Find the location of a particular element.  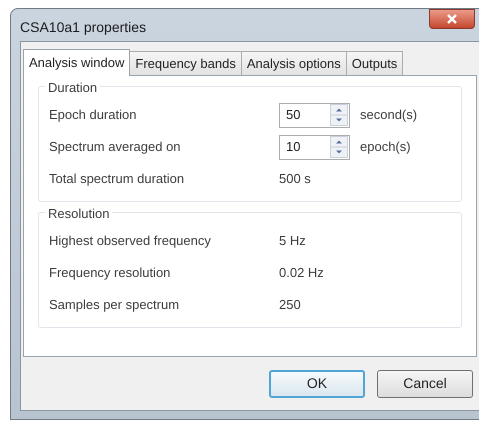

tab: Frequency bands is located at coordinates (186, 63).